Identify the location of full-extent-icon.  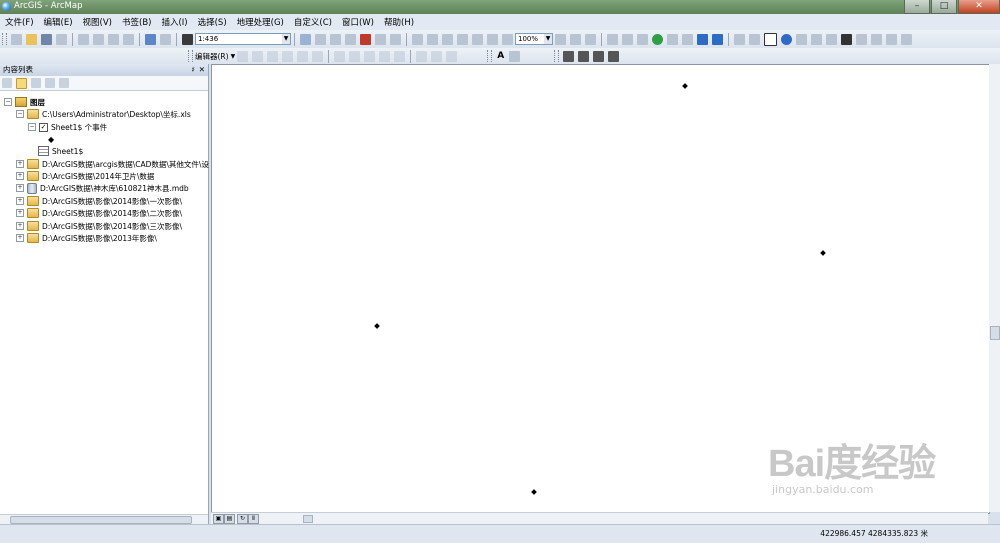
(657, 39).